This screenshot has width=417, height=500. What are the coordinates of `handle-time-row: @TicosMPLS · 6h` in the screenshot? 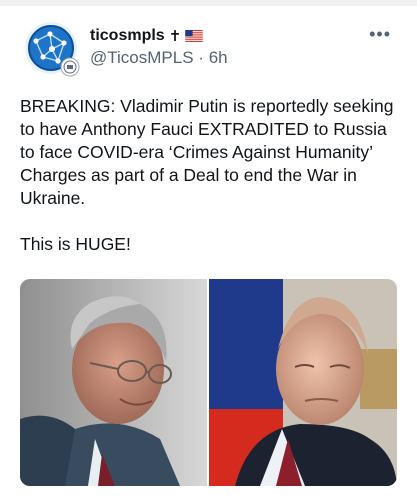 It's located at (159, 58).